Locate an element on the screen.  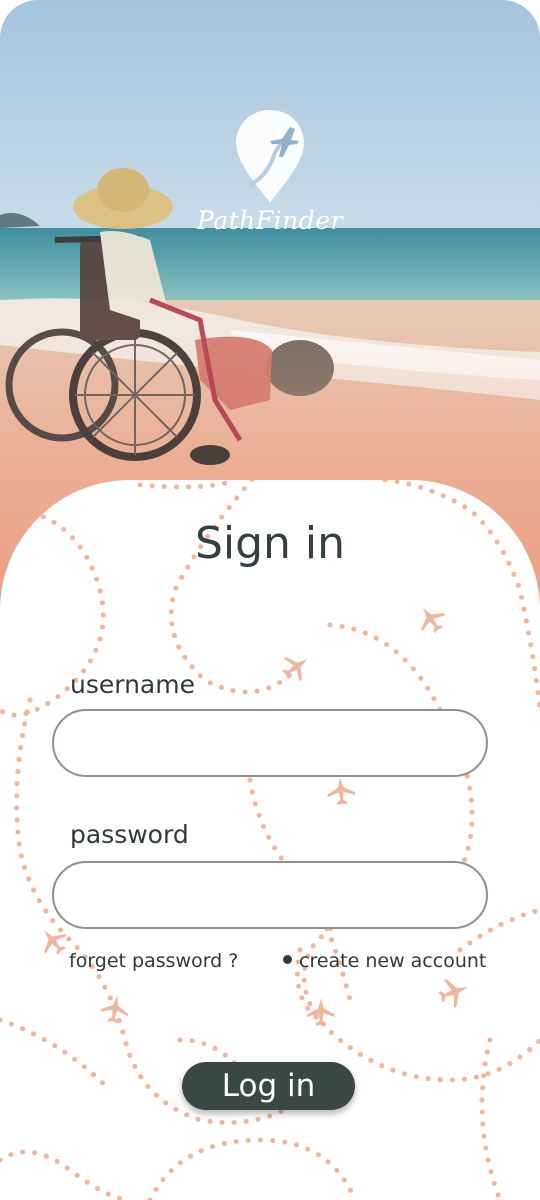
username-field is located at coordinates (270, 743).